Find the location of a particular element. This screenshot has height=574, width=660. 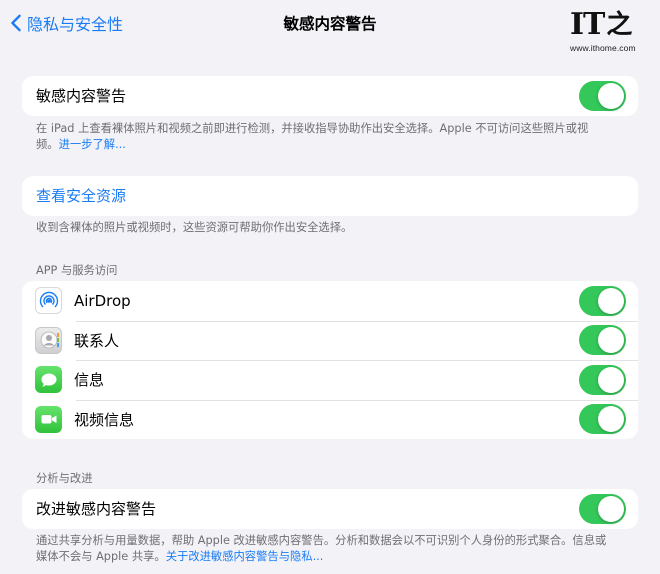

airdrop-toggle is located at coordinates (602, 300).